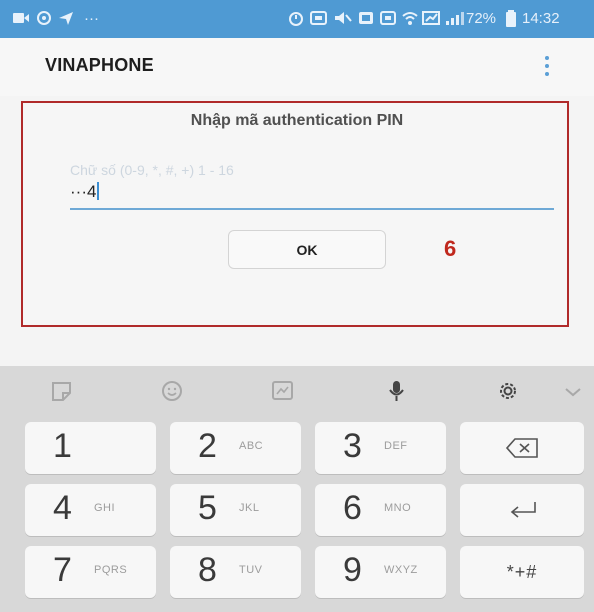  What do you see at coordinates (62, 570) in the screenshot?
I see `key-digit: 7` at bounding box center [62, 570].